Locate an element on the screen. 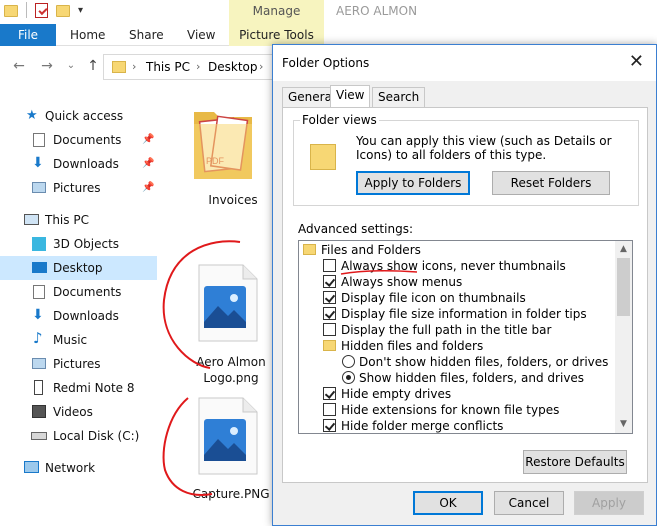 The image size is (657, 526). nav-pictures: Pictures is located at coordinates (78, 364).